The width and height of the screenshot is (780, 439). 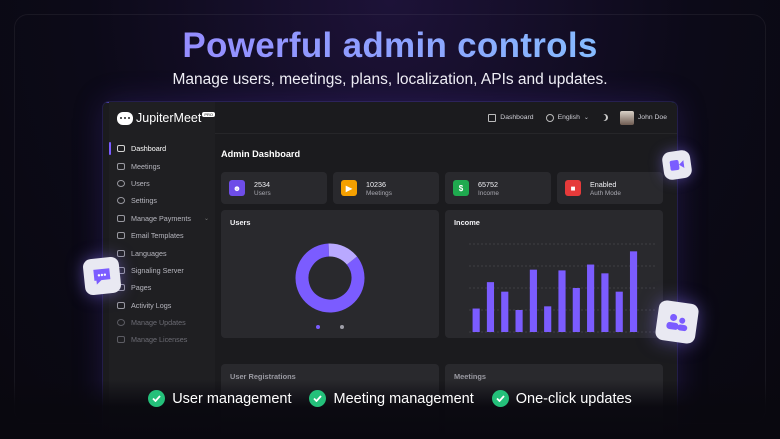 I want to click on language-icon, so click(x=121, y=253).